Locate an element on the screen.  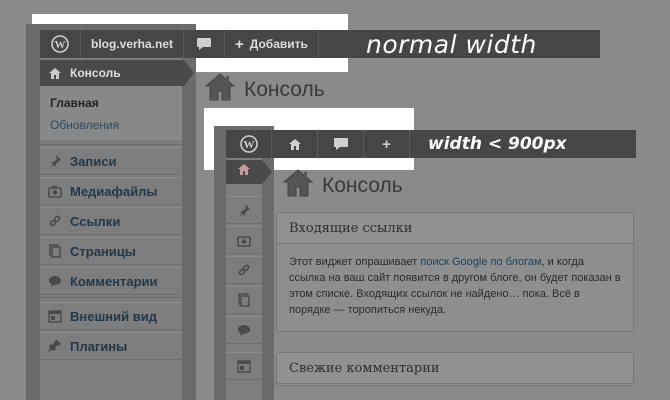
menu-item-plugins: Плагины is located at coordinates (111, 346).